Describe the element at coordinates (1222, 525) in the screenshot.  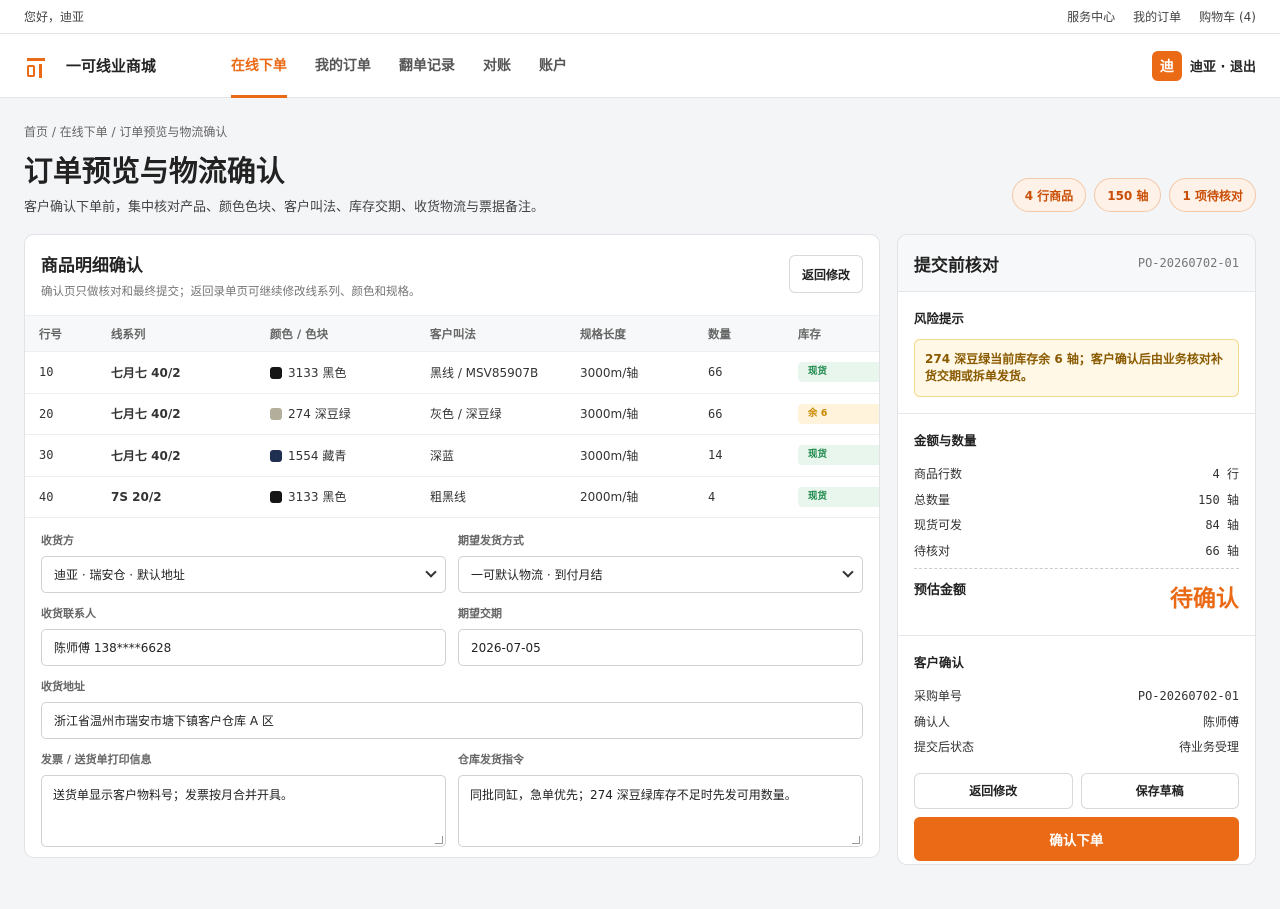
I see `summary-row-value: 84 轴` at that location.